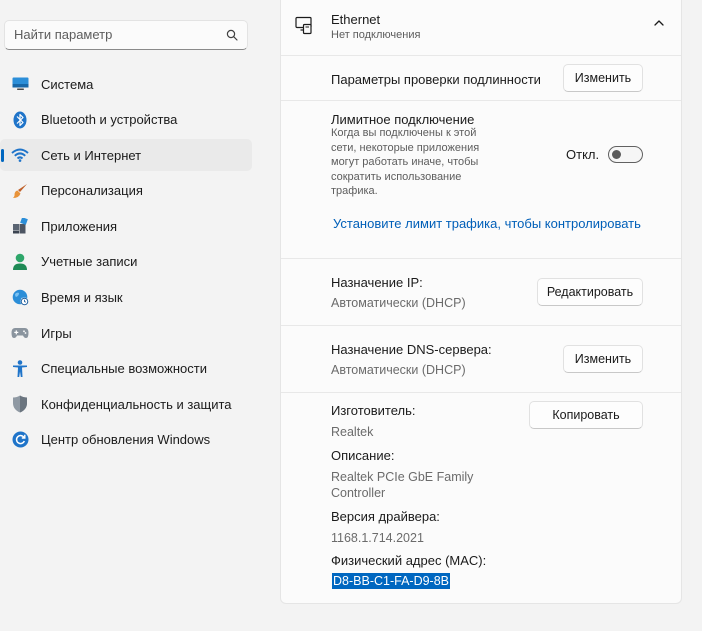 The height and width of the screenshot is (631, 702). What do you see at coordinates (411, 349) in the screenshot?
I see `dns-assignment-label: Назначение DNS-сервера:` at bounding box center [411, 349].